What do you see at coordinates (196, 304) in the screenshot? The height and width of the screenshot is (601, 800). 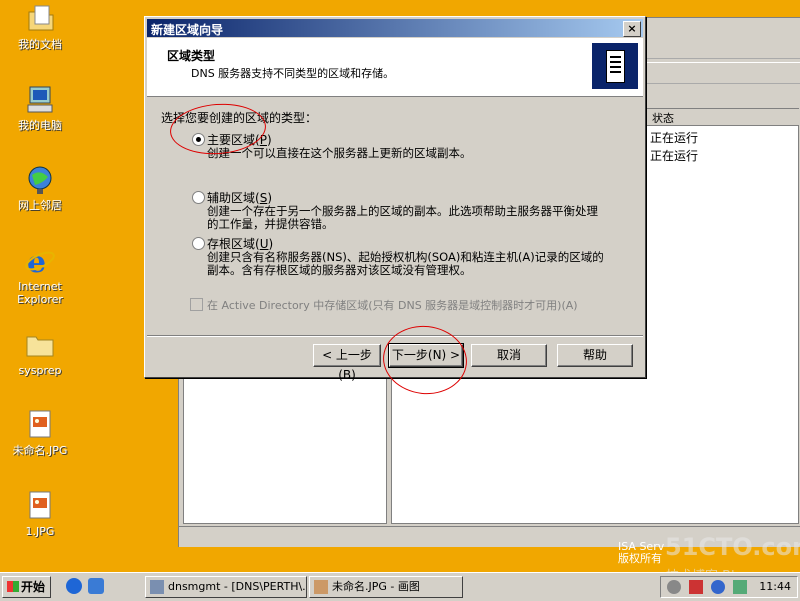 I see `store-in-ad-checkbox` at bounding box center [196, 304].